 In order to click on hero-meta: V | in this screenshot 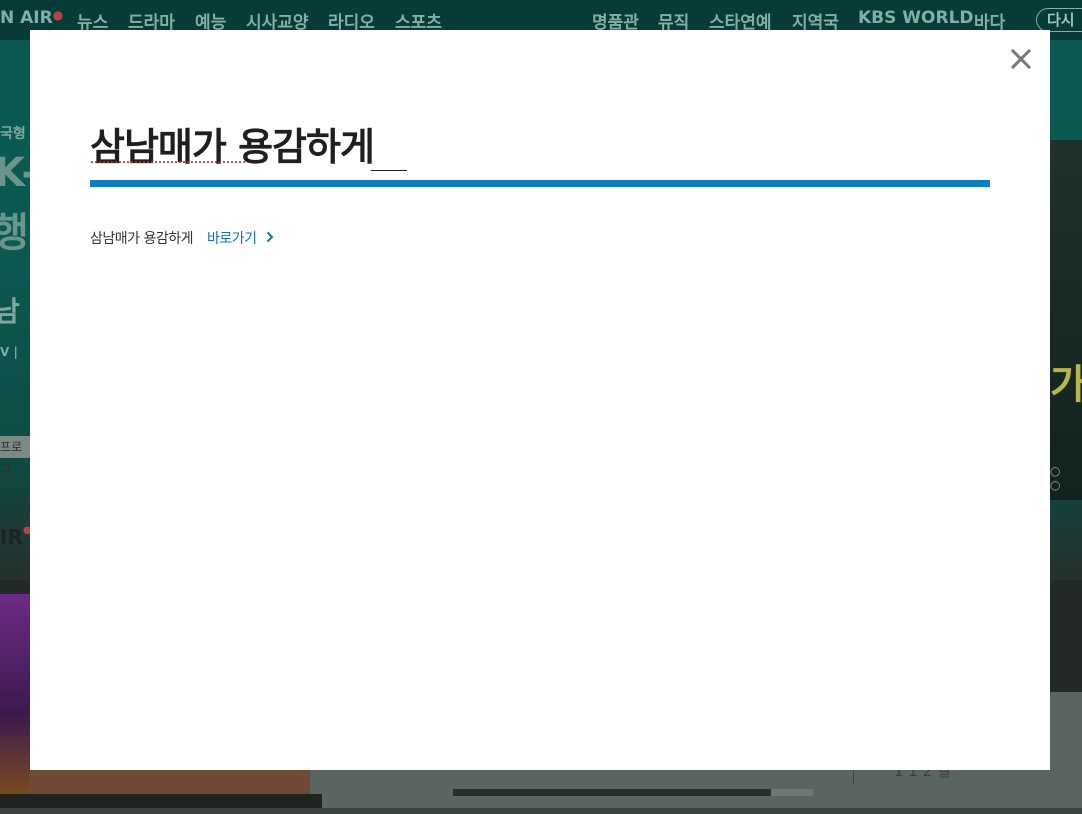, I will do `click(9, 352)`.